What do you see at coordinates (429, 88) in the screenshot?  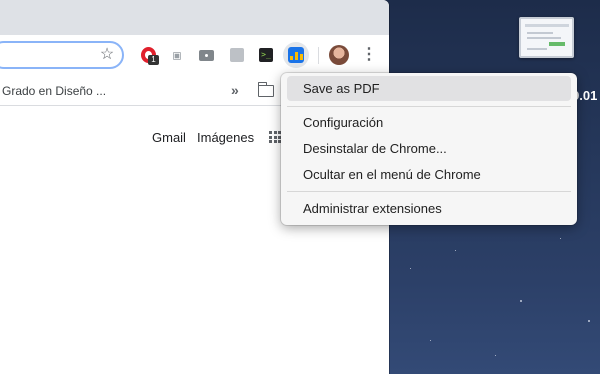 I see `menu-item-save-as-pdf: Save as PDF` at bounding box center [429, 88].